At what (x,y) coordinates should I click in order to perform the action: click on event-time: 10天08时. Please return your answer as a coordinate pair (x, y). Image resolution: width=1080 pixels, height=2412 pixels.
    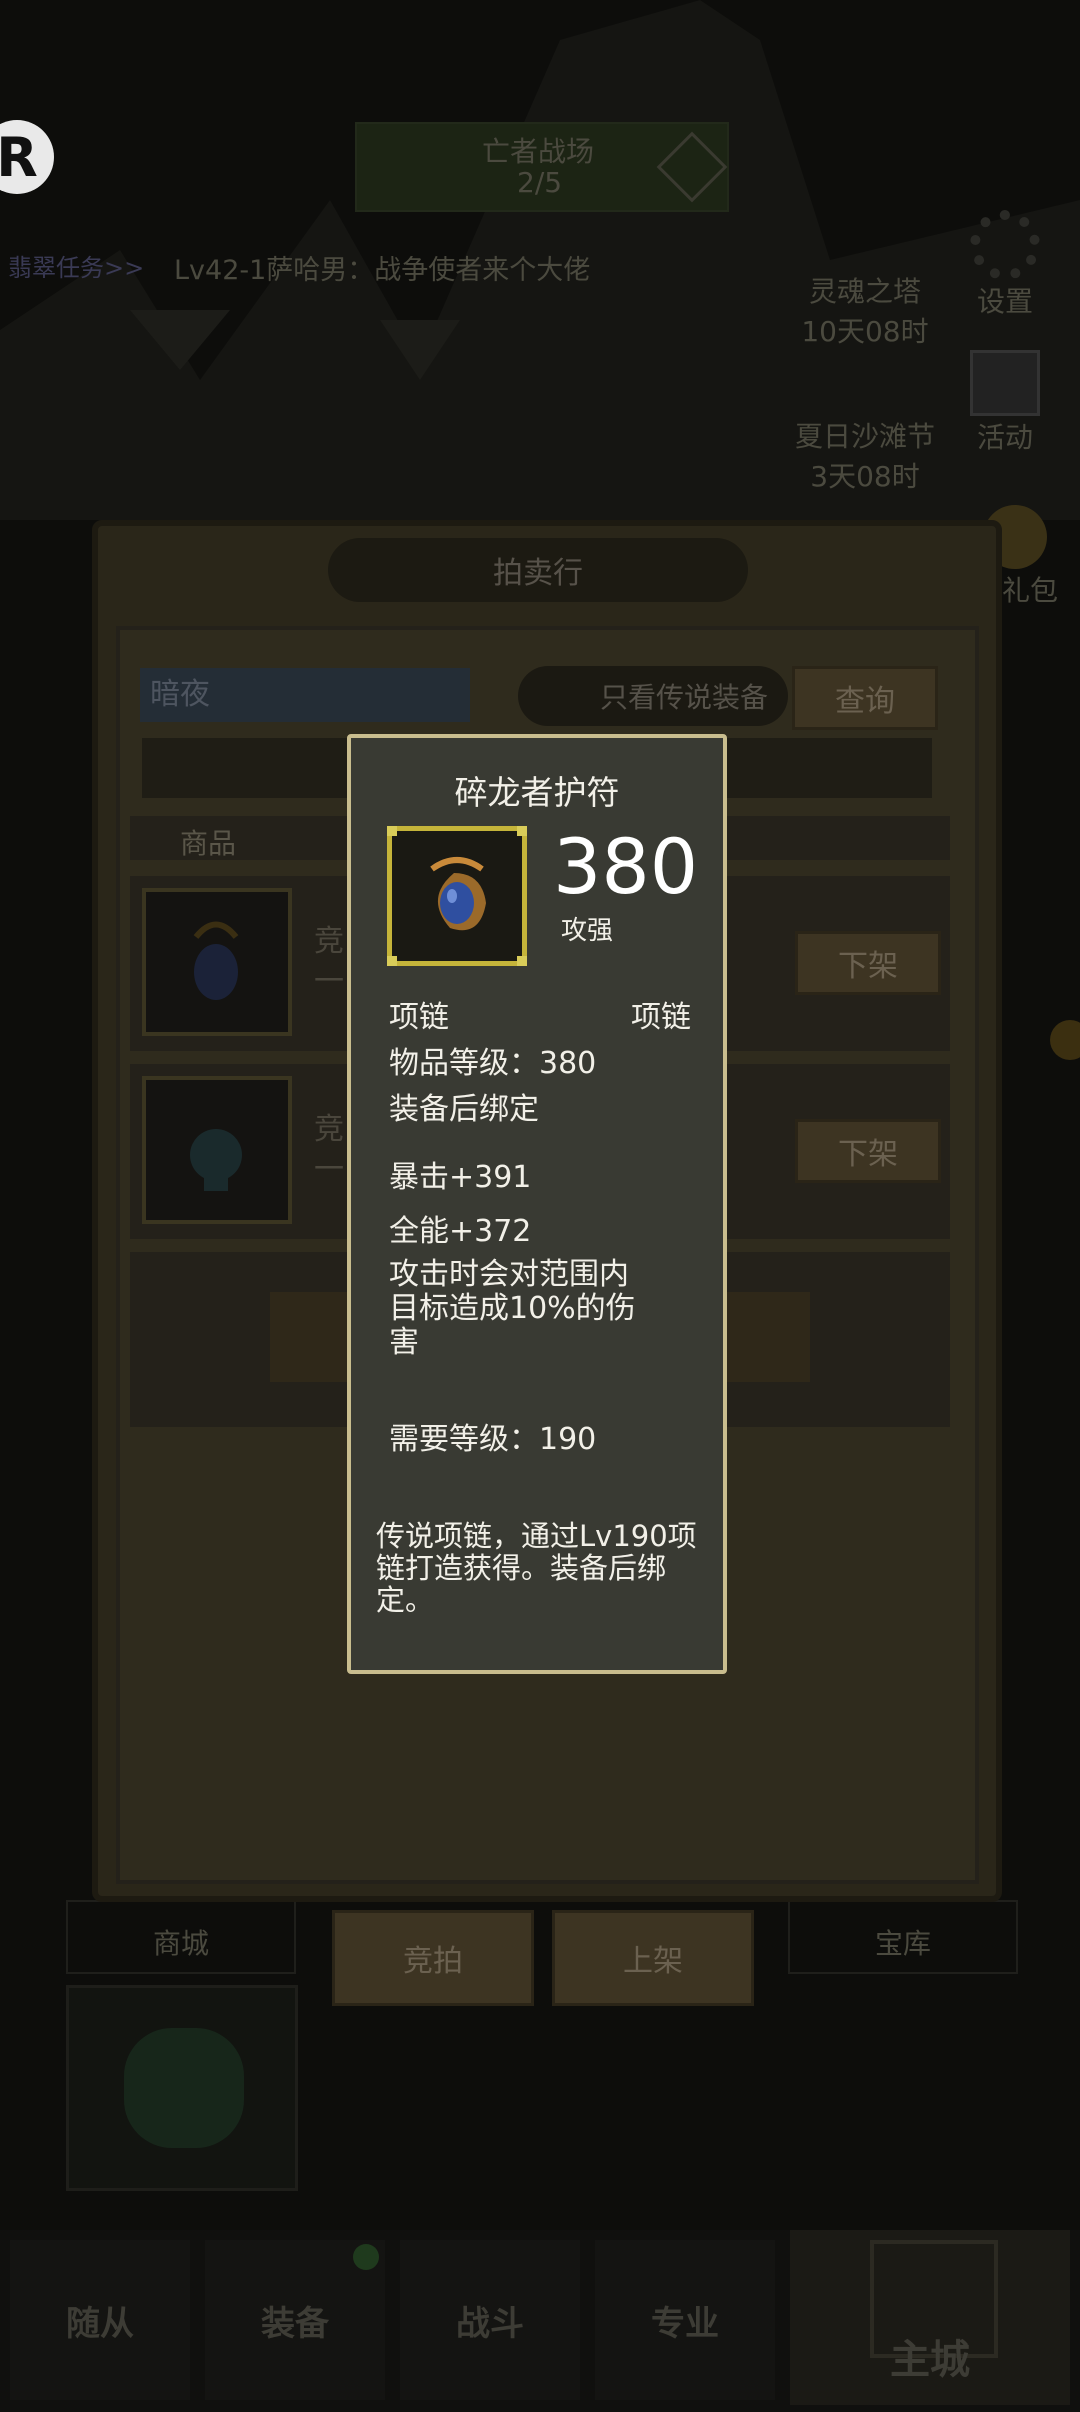
    Looking at the image, I should click on (865, 331).